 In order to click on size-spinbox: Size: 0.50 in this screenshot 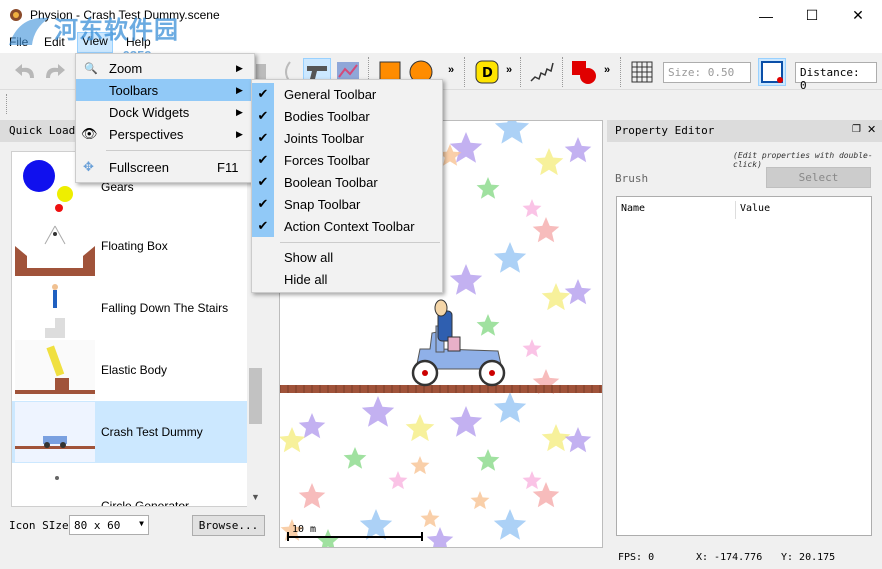, I will do `click(707, 72)`.